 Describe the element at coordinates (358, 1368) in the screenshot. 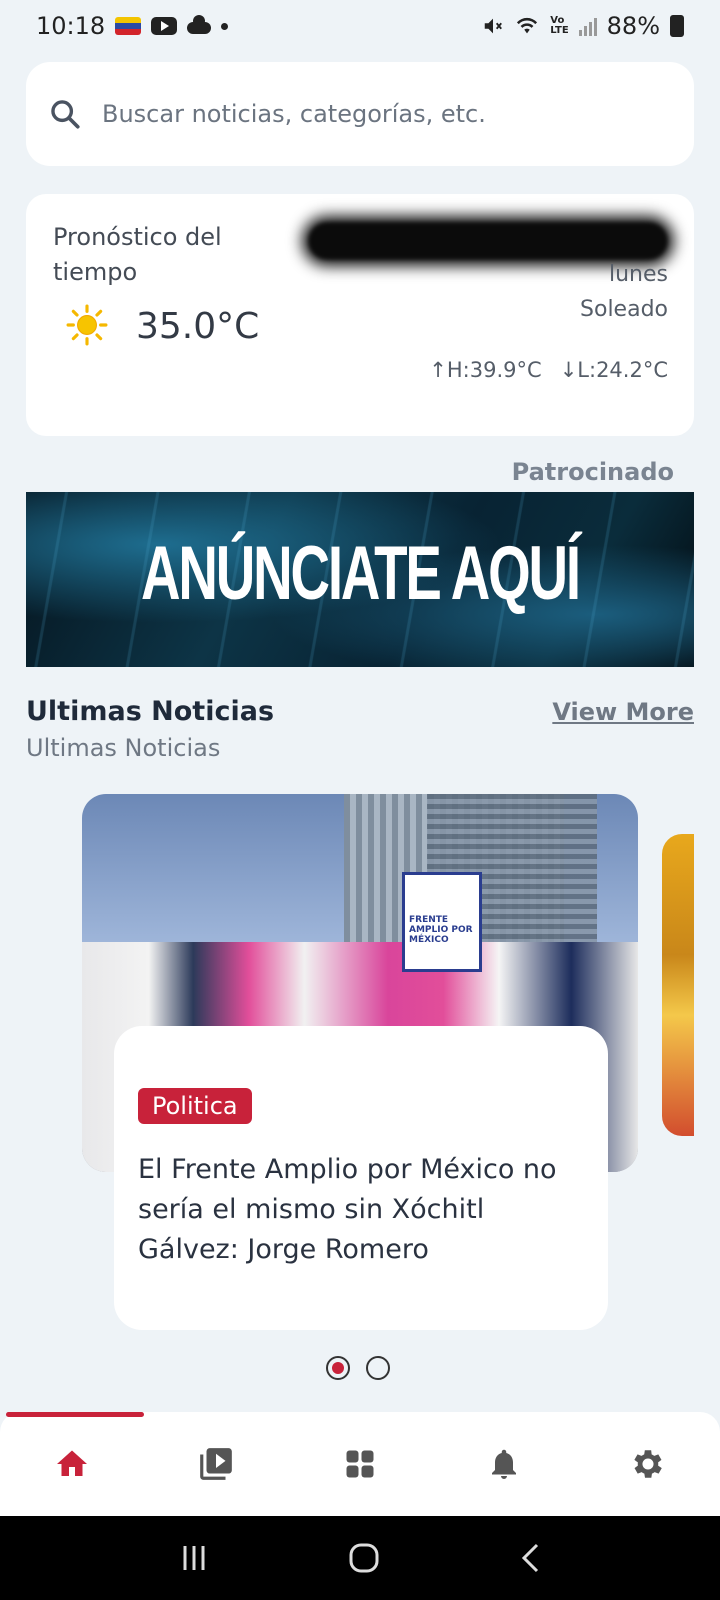

I see `carousel-dots` at that location.